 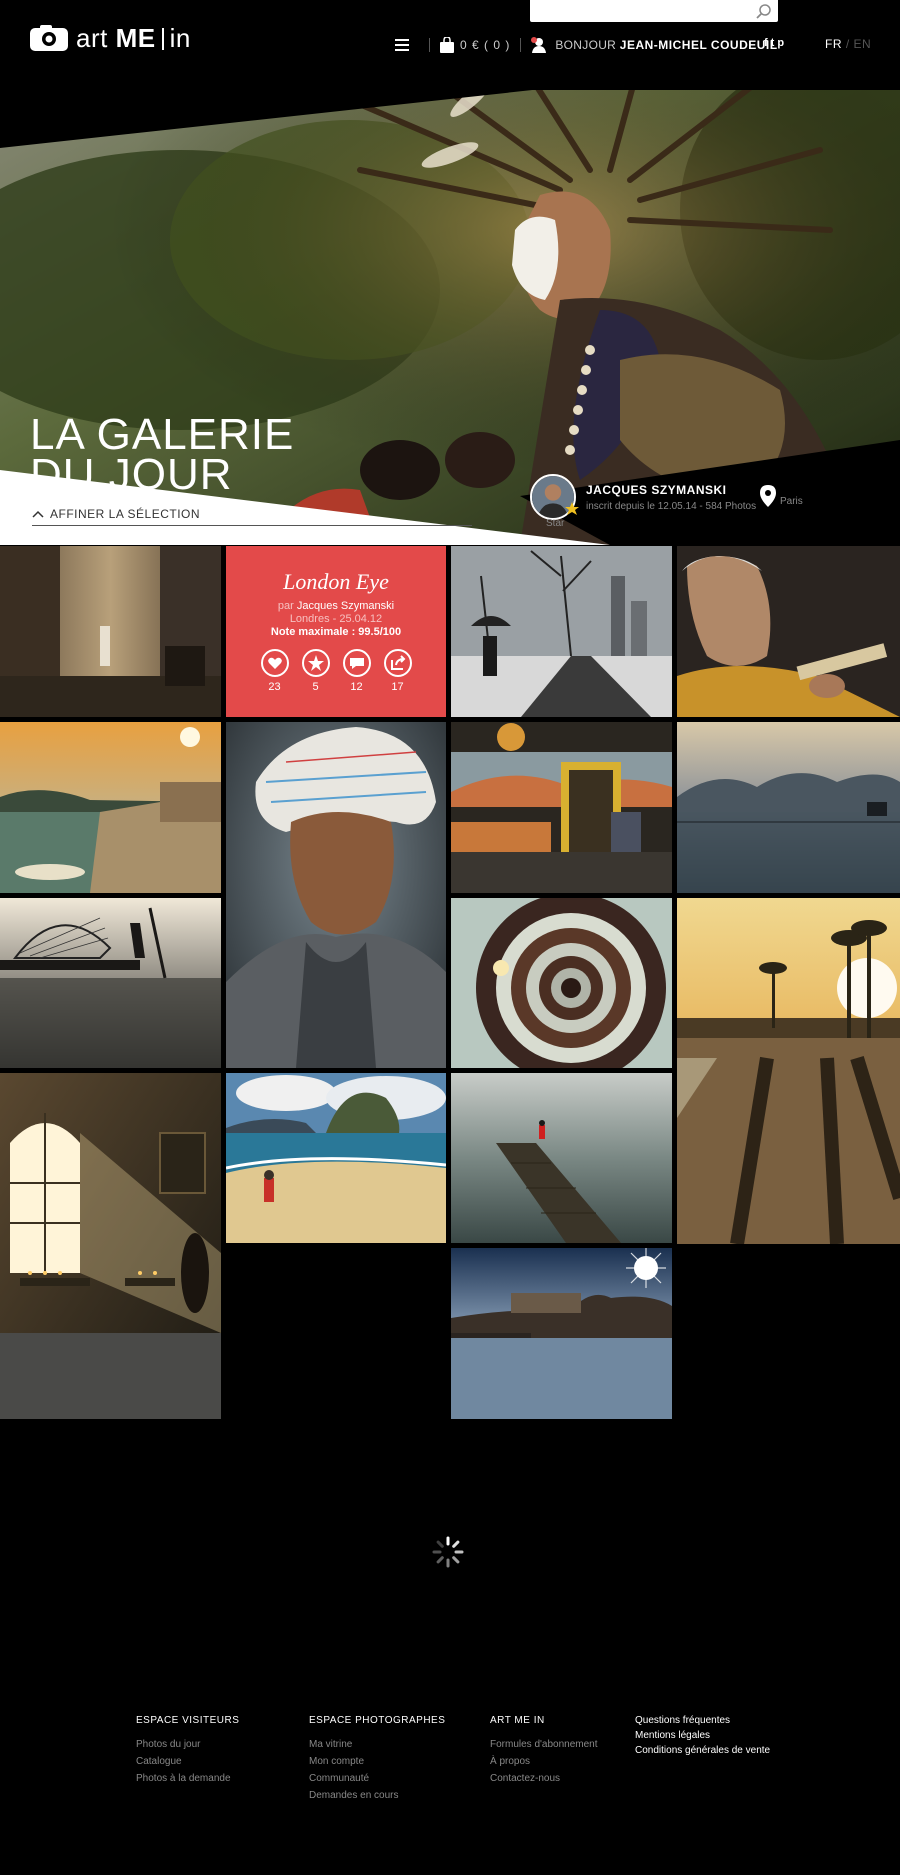 I want to click on logo-me: ME, so click(x=135, y=38).